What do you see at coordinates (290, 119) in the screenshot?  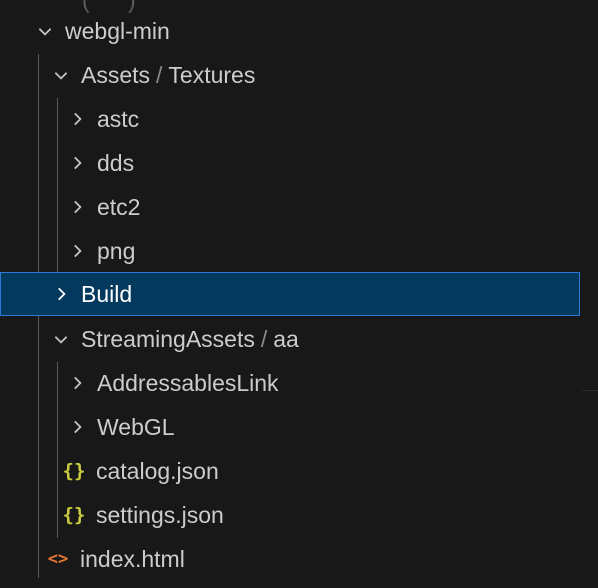 I see `folder-astc: astc` at bounding box center [290, 119].